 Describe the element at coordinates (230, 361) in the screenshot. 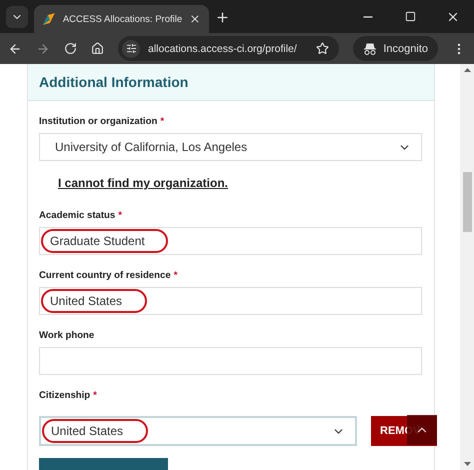

I see `input-field` at that location.